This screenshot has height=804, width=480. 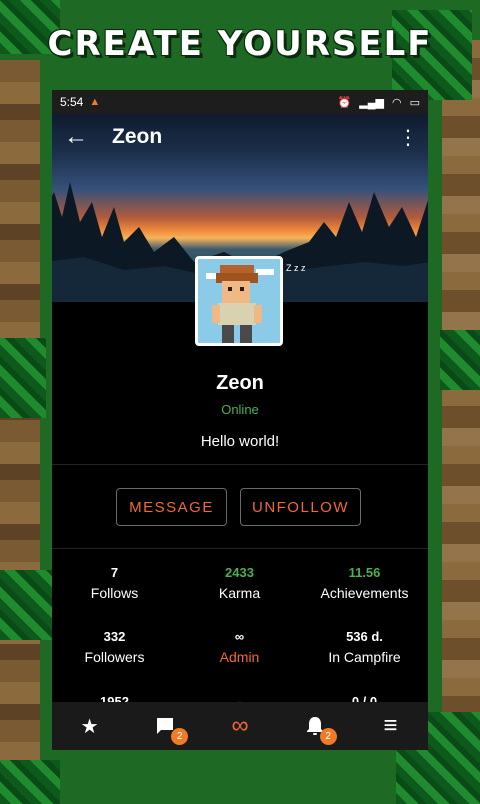 What do you see at coordinates (328, 736) in the screenshot?
I see `notification-badge: 2` at bounding box center [328, 736].